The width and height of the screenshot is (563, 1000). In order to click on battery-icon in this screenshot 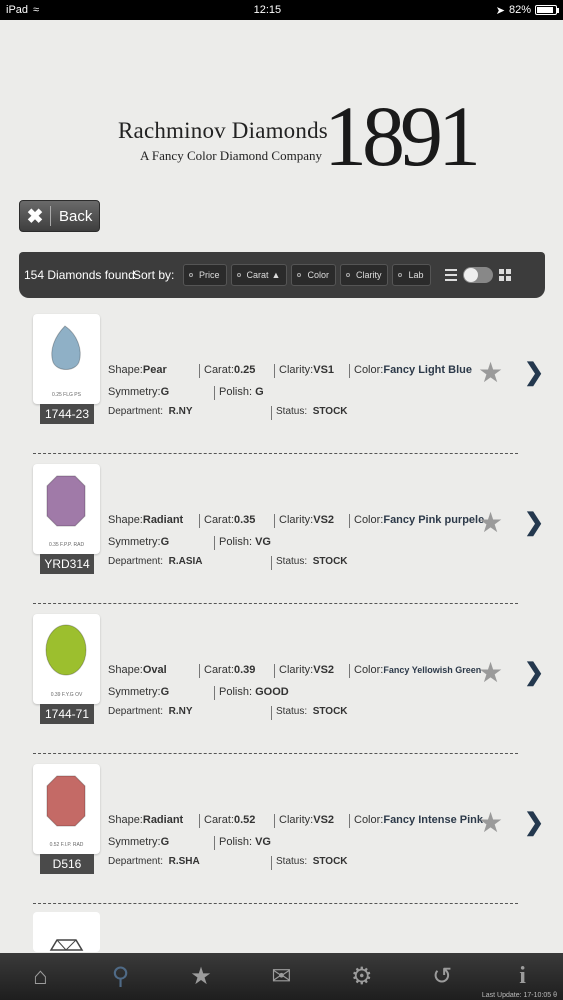, I will do `click(546, 10)`.